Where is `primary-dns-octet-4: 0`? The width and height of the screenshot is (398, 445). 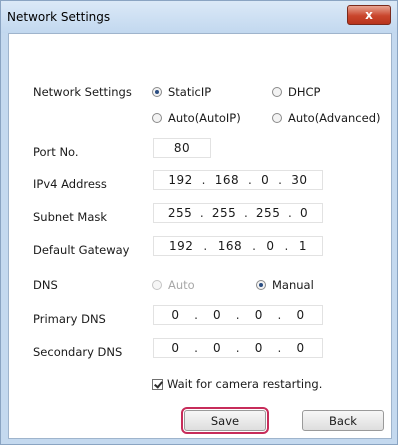
primary-dns-octet-4: 0 is located at coordinates (300, 315).